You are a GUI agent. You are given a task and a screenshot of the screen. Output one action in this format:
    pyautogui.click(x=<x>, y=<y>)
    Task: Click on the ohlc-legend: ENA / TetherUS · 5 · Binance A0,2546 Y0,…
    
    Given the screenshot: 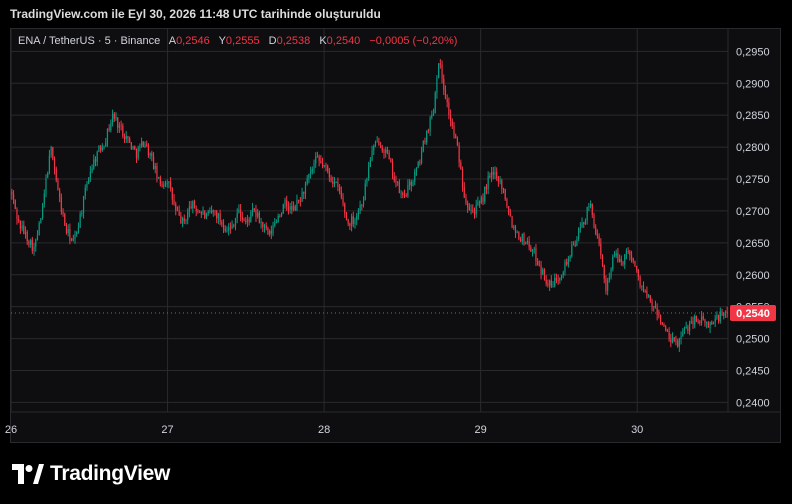 What is the action you would take?
    pyautogui.click(x=237, y=41)
    